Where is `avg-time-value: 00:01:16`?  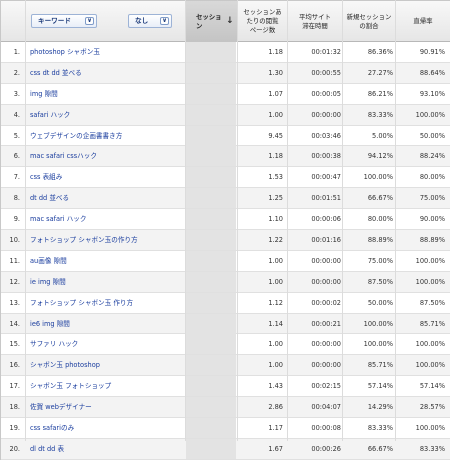 avg-time-value: 00:01:16 is located at coordinates (326, 240).